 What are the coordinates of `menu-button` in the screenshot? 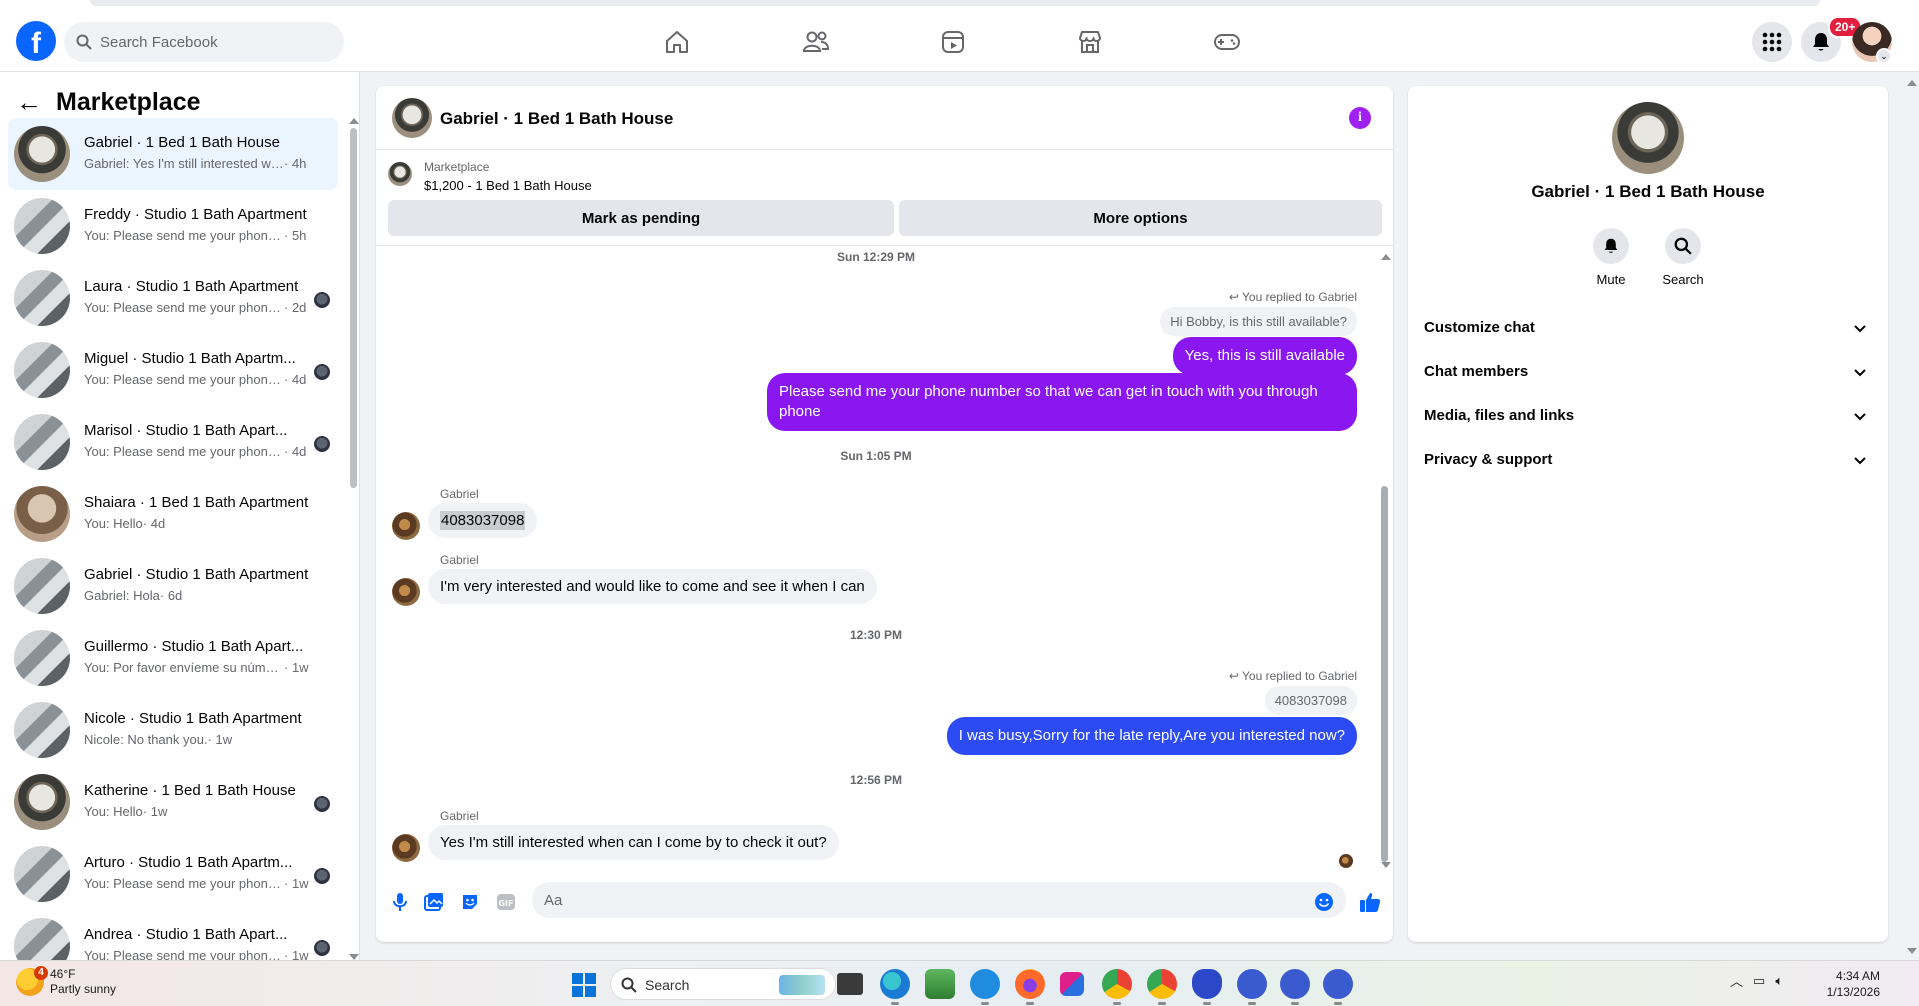 It's located at (1772, 42).